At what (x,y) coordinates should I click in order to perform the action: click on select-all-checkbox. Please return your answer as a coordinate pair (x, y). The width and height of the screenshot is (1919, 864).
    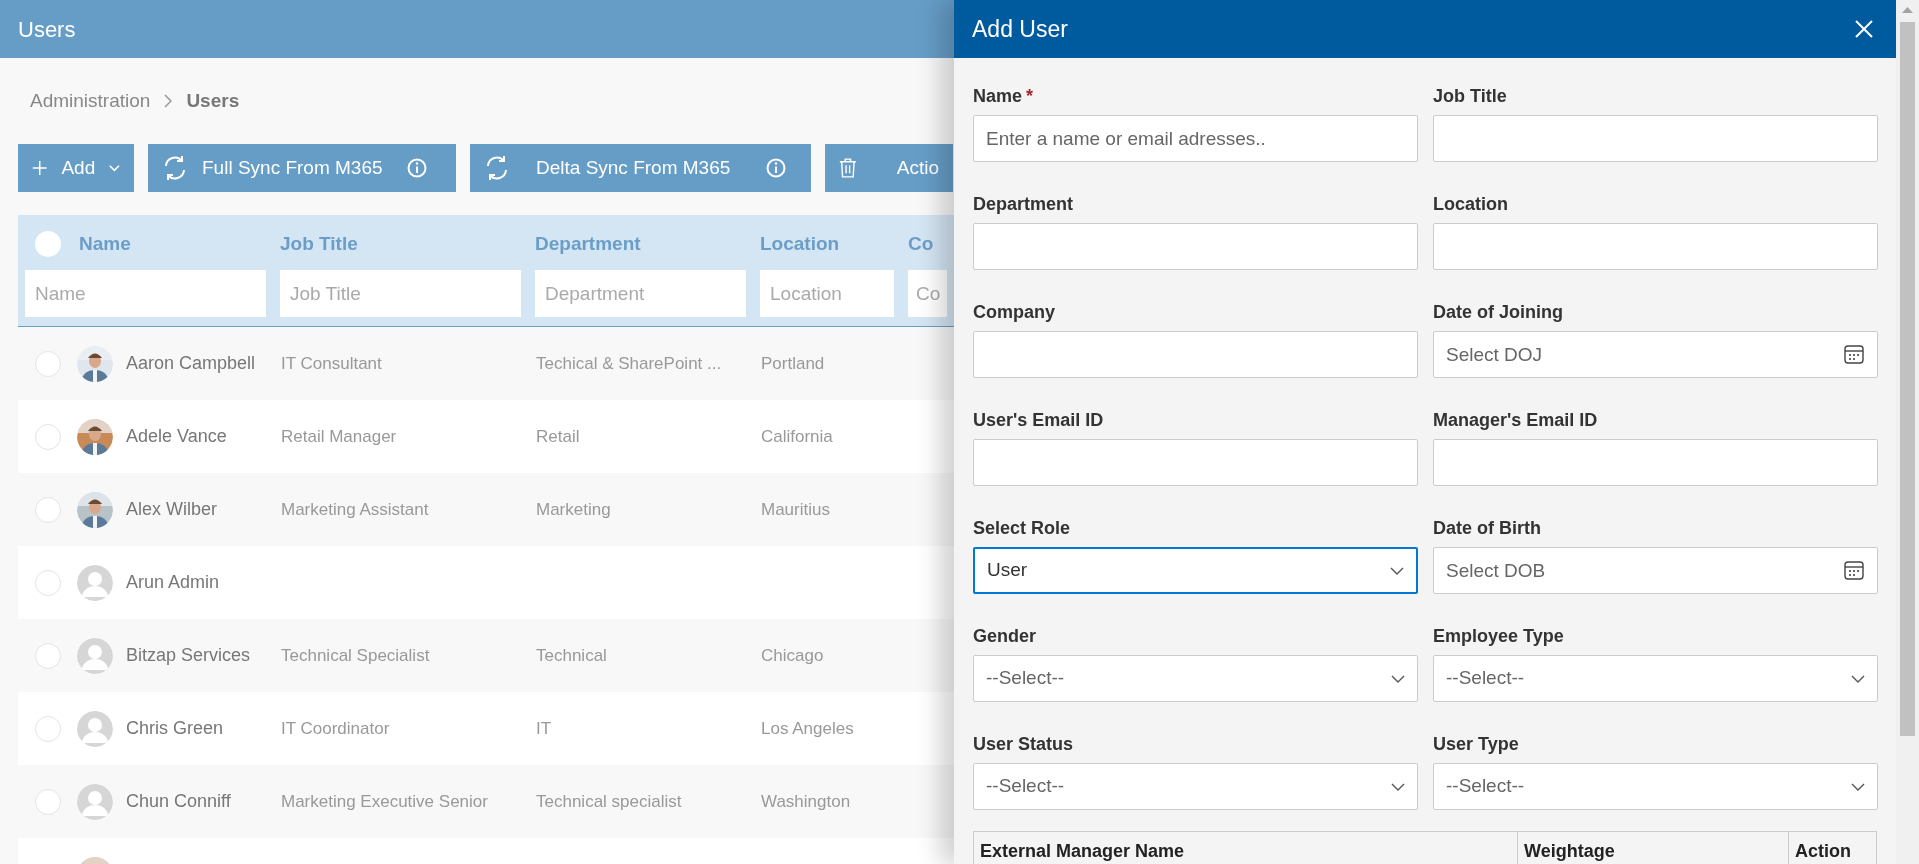
    Looking at the image, I should click on (48, 244).